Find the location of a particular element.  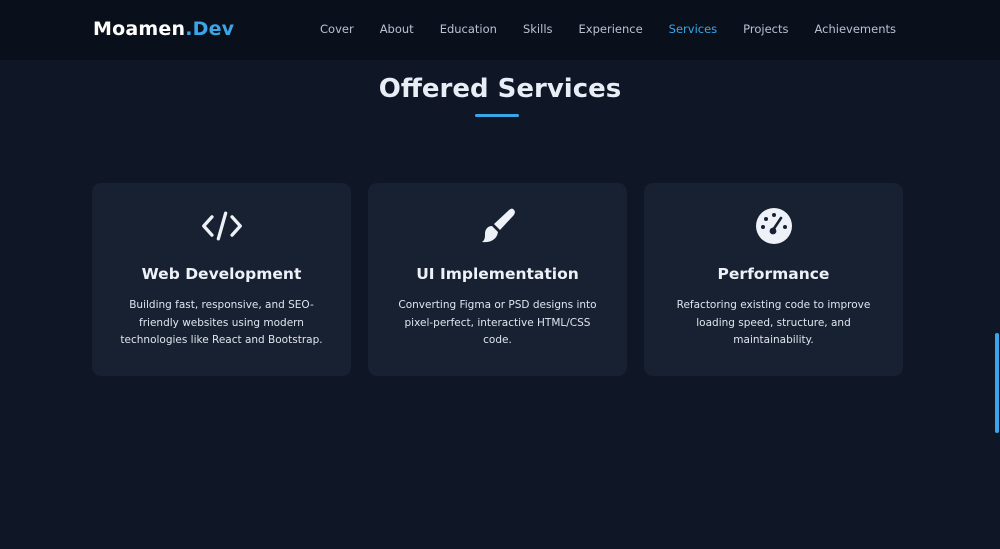

service-title: UI Implementation is located at coordinates (497, 274).